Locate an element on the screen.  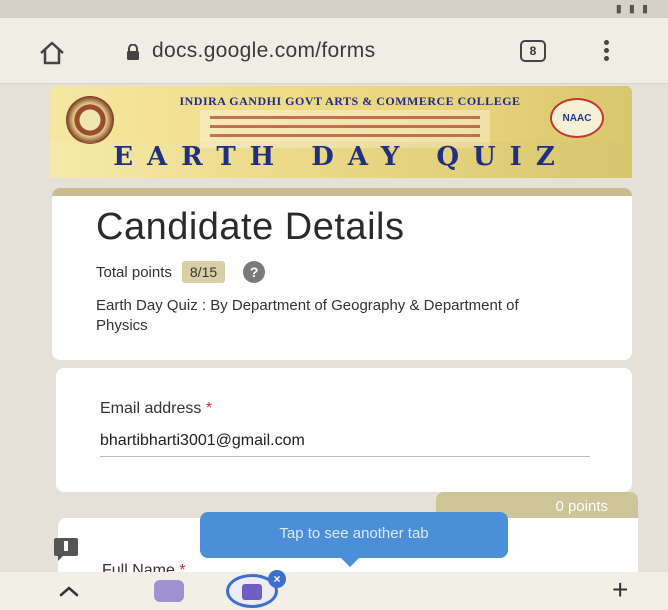
page-title: Candidate Details is located at coordinates (250, 227).